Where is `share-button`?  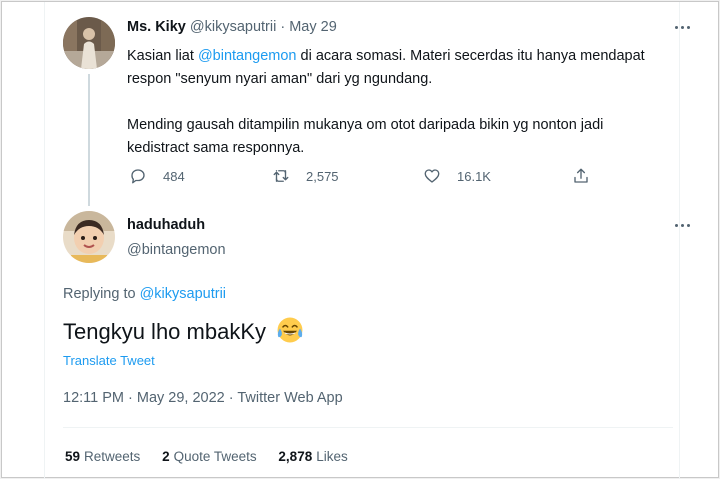 share-button is located at coordinates (581, 176).